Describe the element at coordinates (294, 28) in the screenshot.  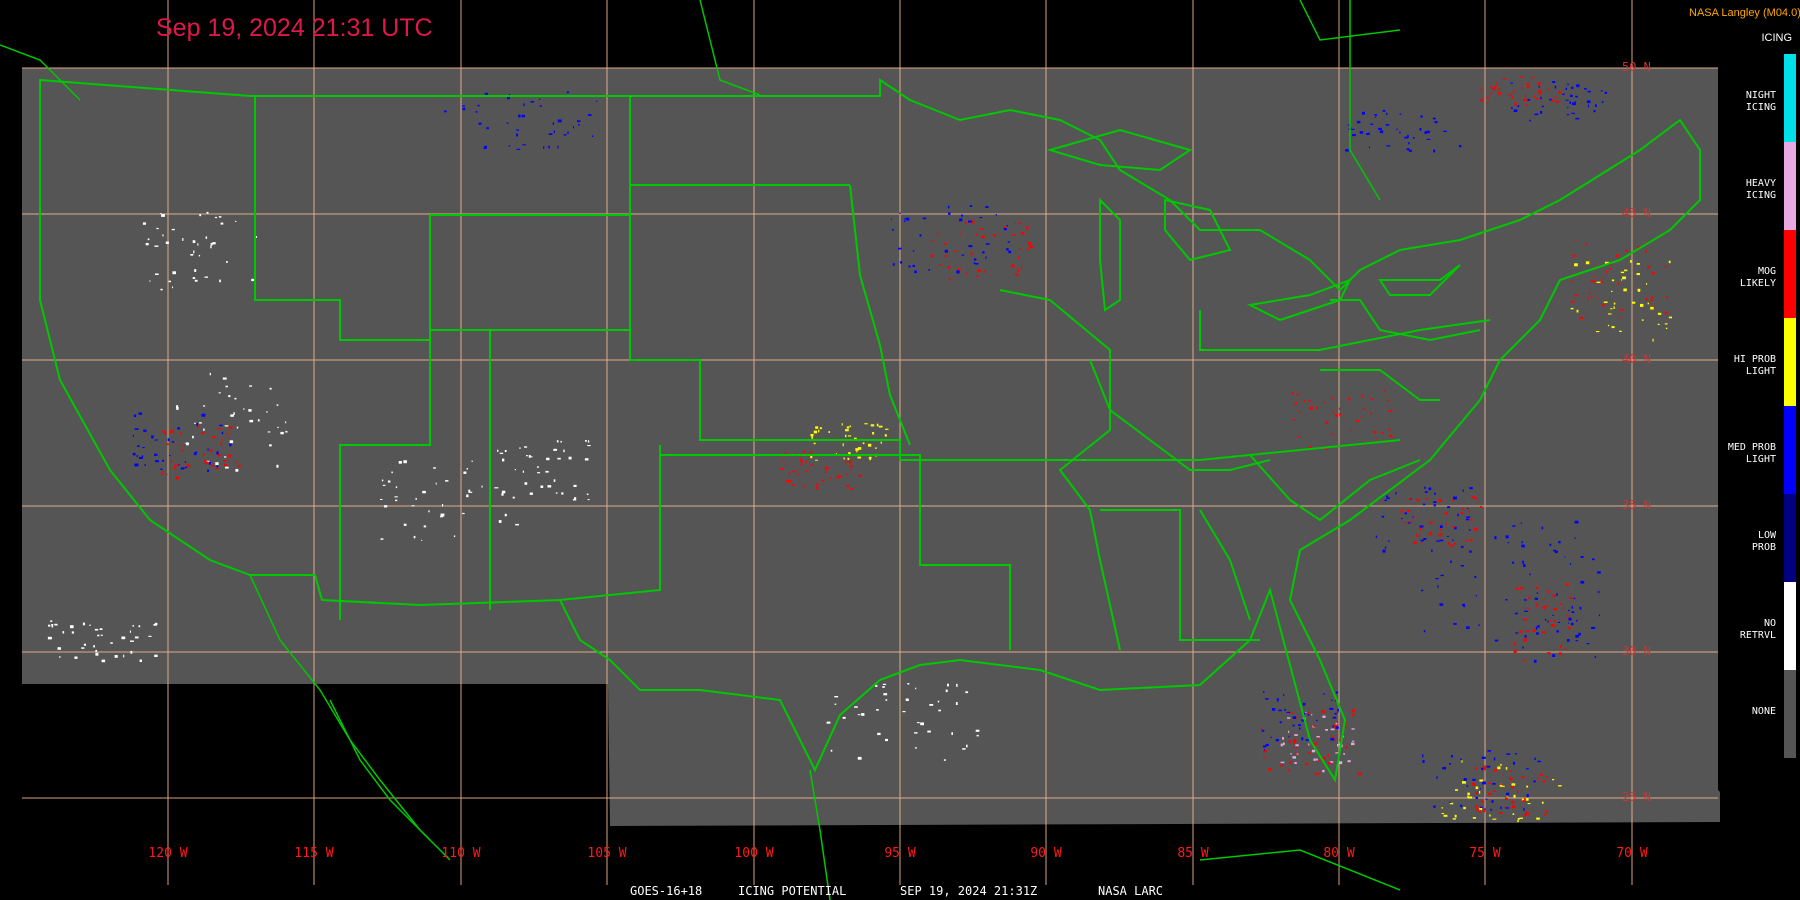
I see `timestamp-label: Sep 19, 2024 21:31 UTC` at that location.